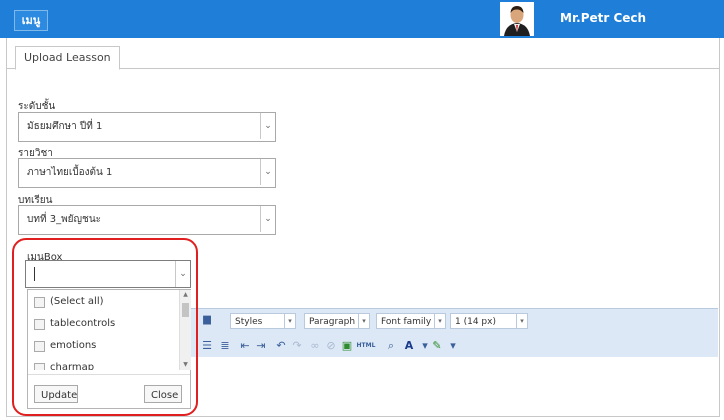 This screenshot has height=420, width=724. Describe the element at coordinates (297, 346) in the screenshot. I see `redo-icon: ↷` at that location.